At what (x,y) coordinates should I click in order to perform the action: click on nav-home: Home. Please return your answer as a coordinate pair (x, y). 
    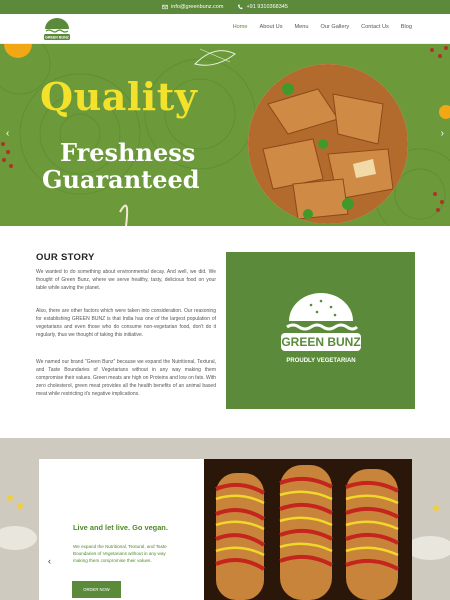
    Looking at the image, I should click on (240, 27).